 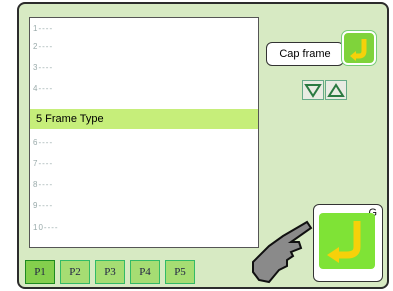 I want to click on list-item: 1----, so click(x=43, y=31).